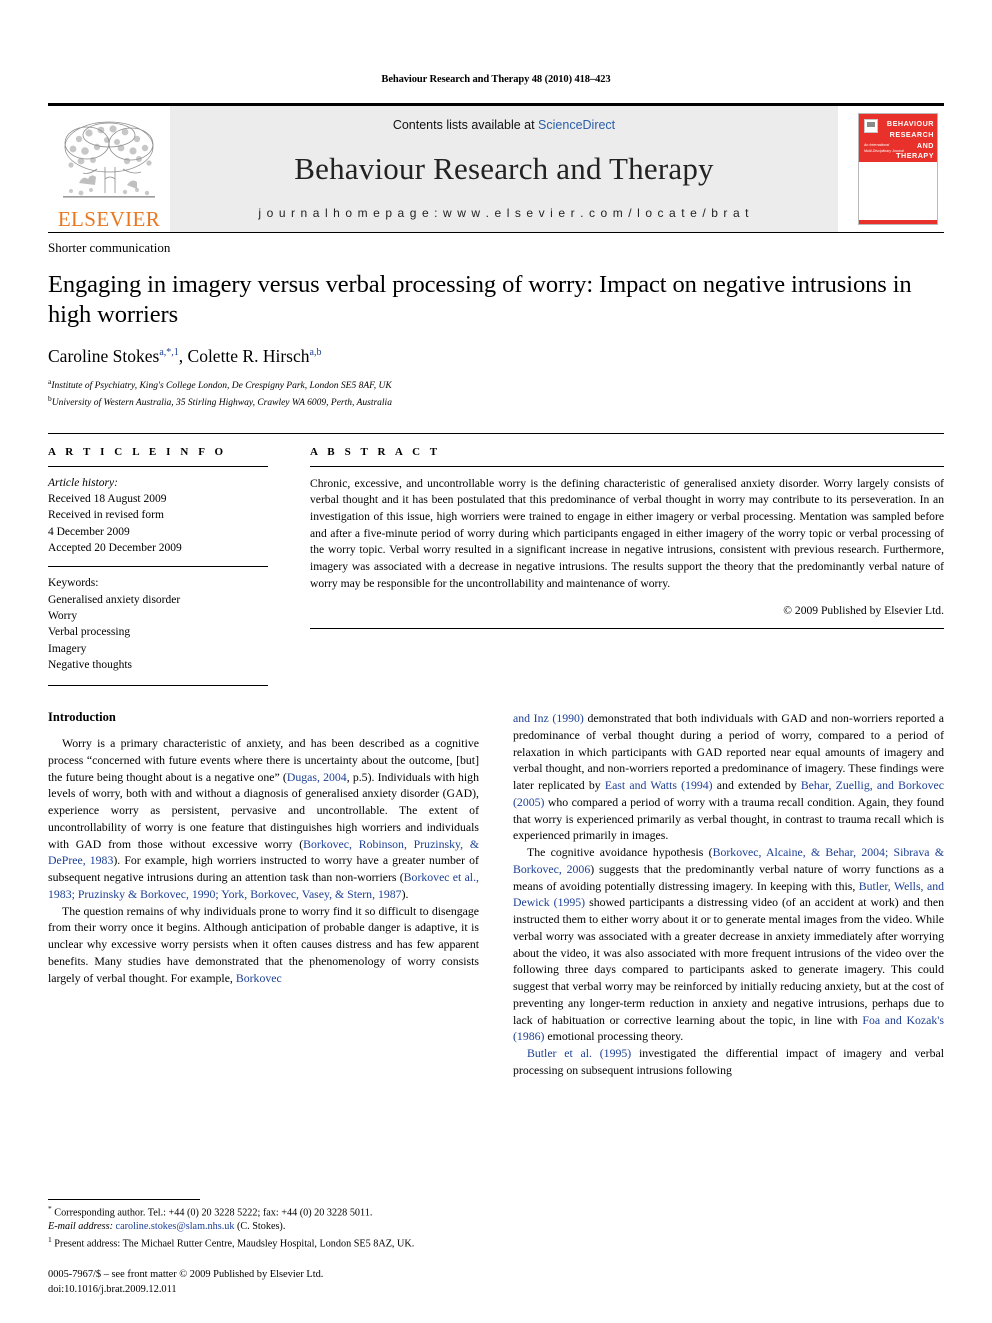 Image resolution: width=992 pixels, height=1323 pixels. Describe the element at coordinates (465, 125) in the screenshot. I see `contents-prefix: Contents lists available at` at that location.